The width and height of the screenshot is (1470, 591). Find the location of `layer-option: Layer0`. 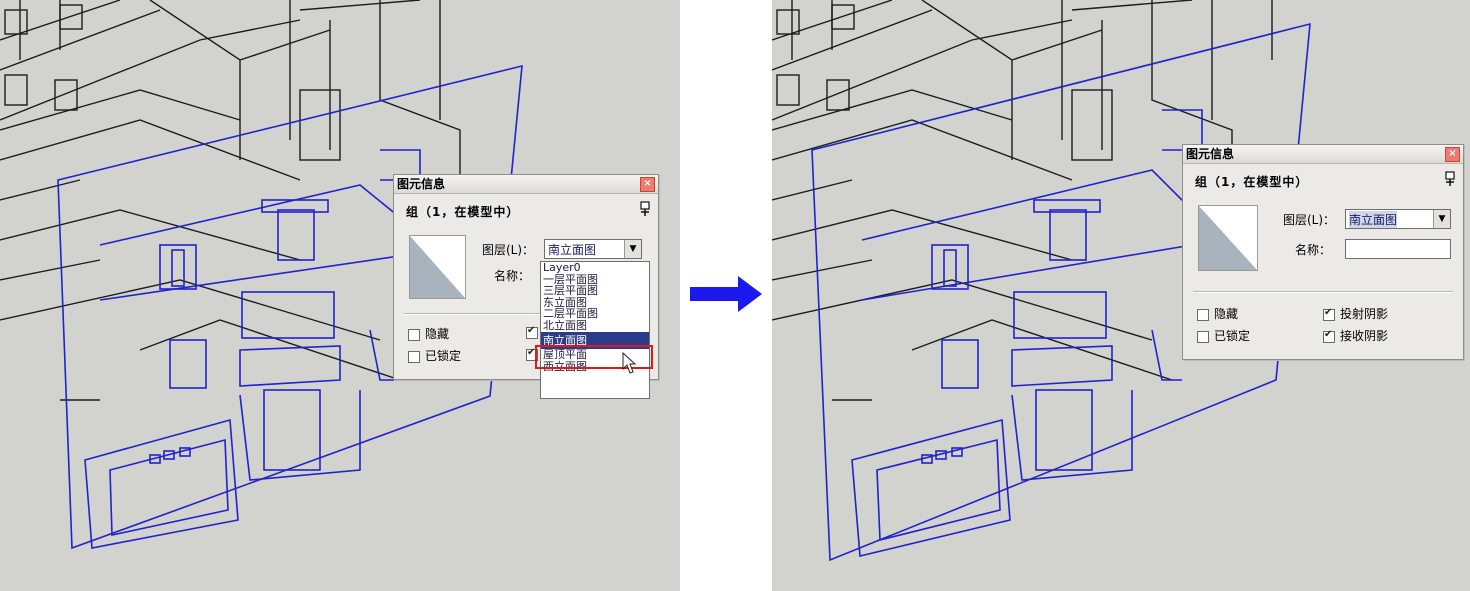

layer-option: Layer0 is located at coordinates (595, 268).